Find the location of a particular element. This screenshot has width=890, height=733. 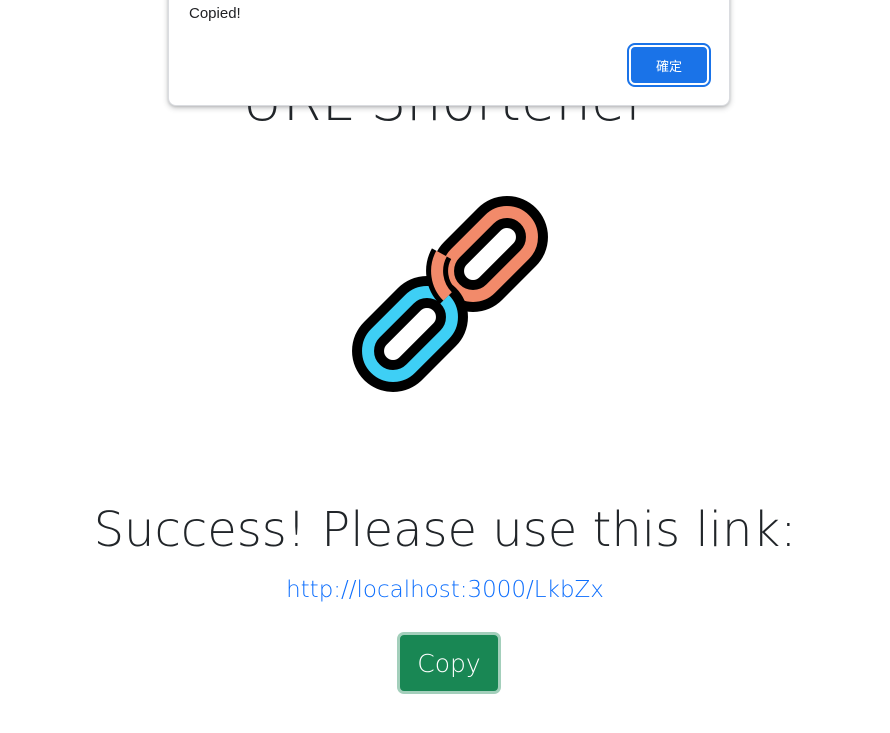

dialog-message: Copied! is located at coordinates (215, 13).